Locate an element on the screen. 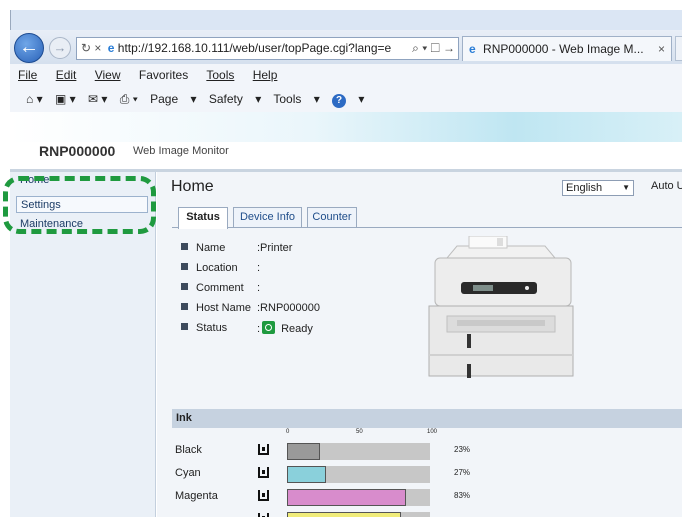 This screenshot has height=517, width=682. forward-button-icon: → is located at coordinates (60, 48).